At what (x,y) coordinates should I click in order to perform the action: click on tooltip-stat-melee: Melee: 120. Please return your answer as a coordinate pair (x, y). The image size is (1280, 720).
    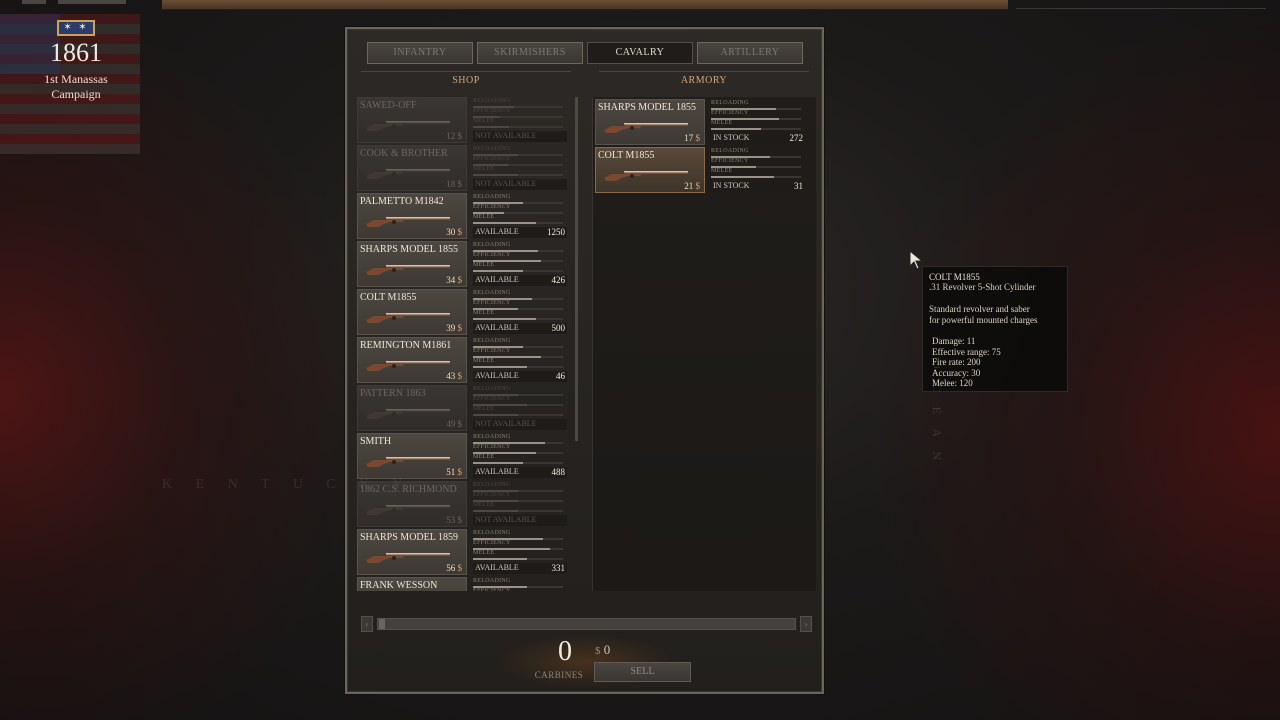
    Looking at the image, I should click on (952, 383).